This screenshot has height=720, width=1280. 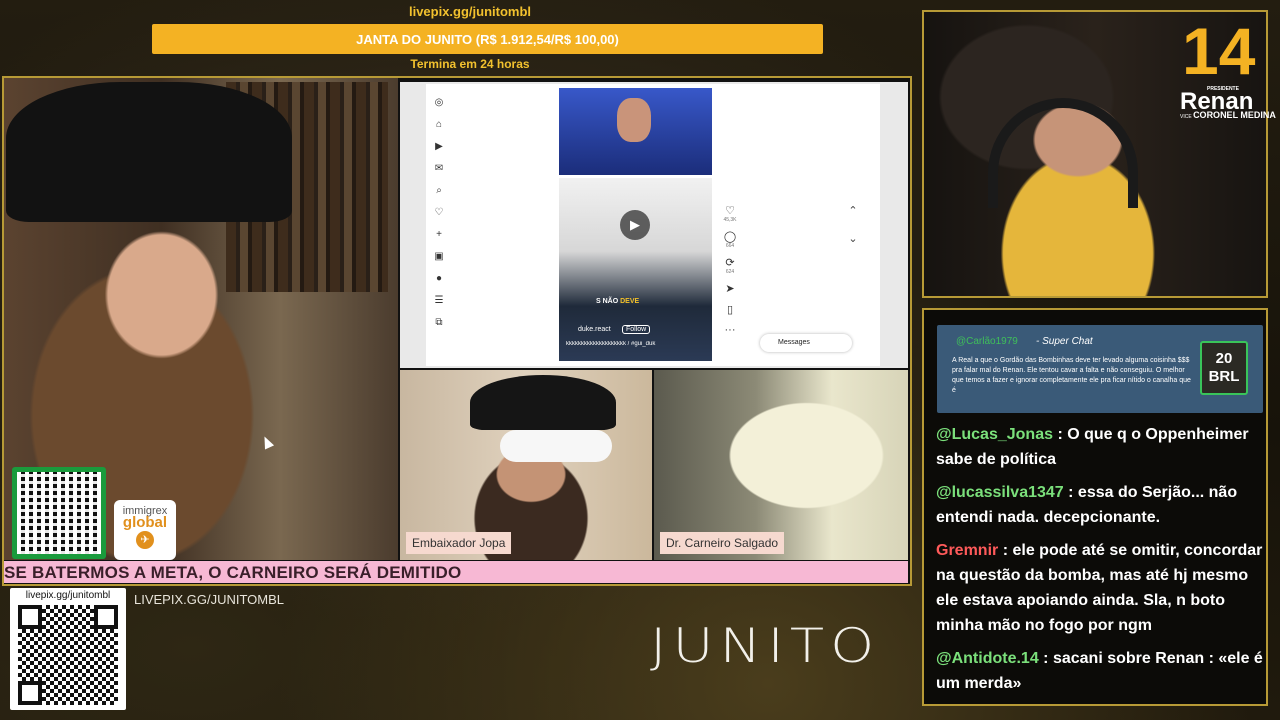 I want to click on reactor-video, so click(x=635, y=131).